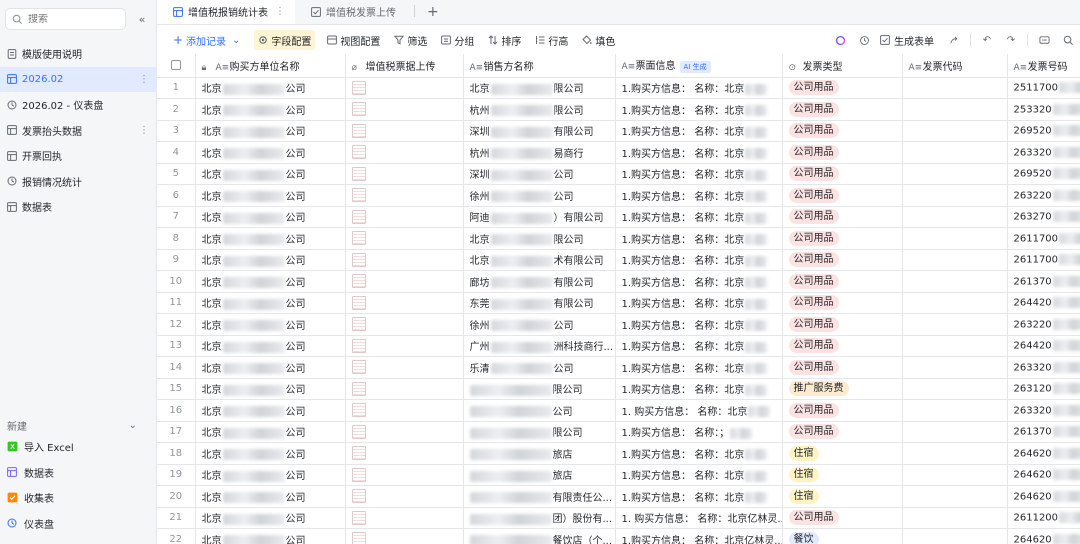 The height and width of the screenshot is (544, 1080). Describe the element at coordinates (539, 324) in the screenshot. I see `seller-cell: 徐州 公司` at that location.